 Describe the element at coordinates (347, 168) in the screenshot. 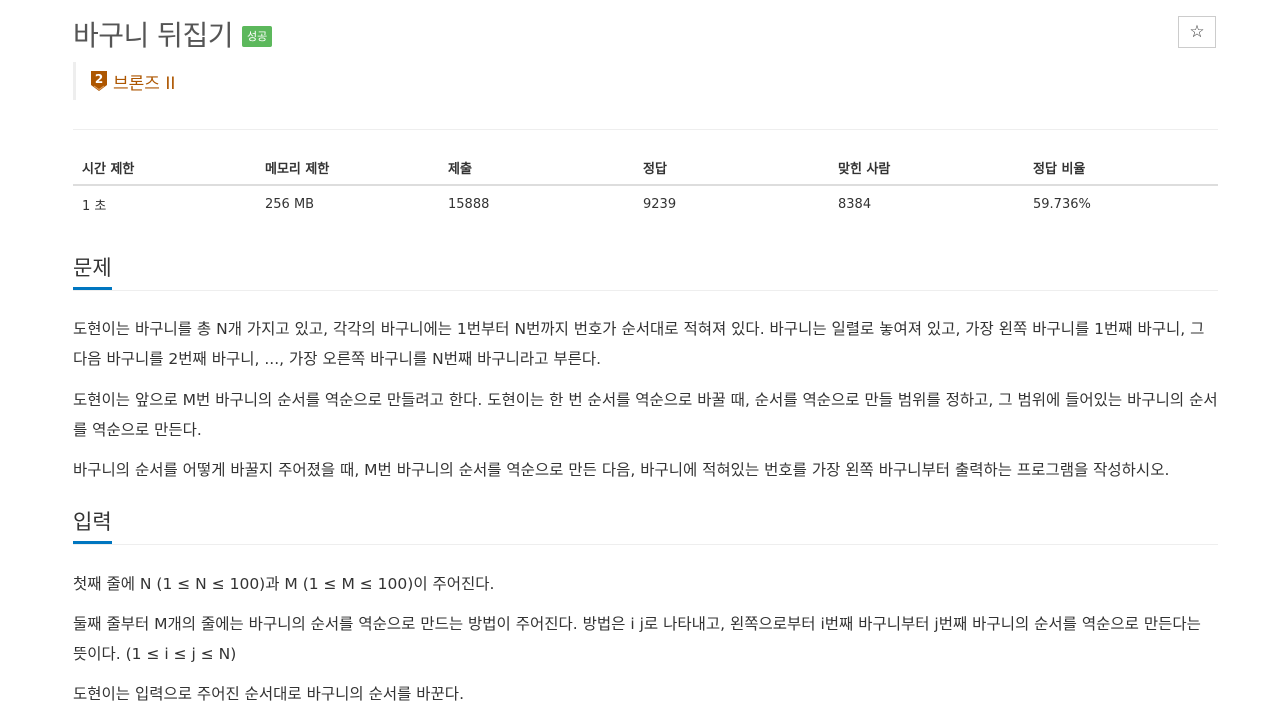

I see `header-memory-limit: 메모리 제한` at that location.